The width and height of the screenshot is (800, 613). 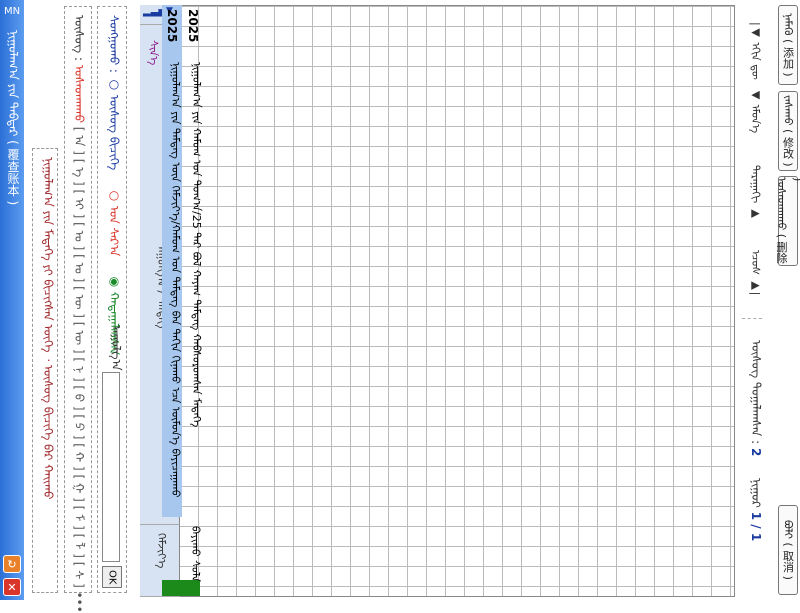 I want to click on close-icon: ✕, so click(x=12, y=587).